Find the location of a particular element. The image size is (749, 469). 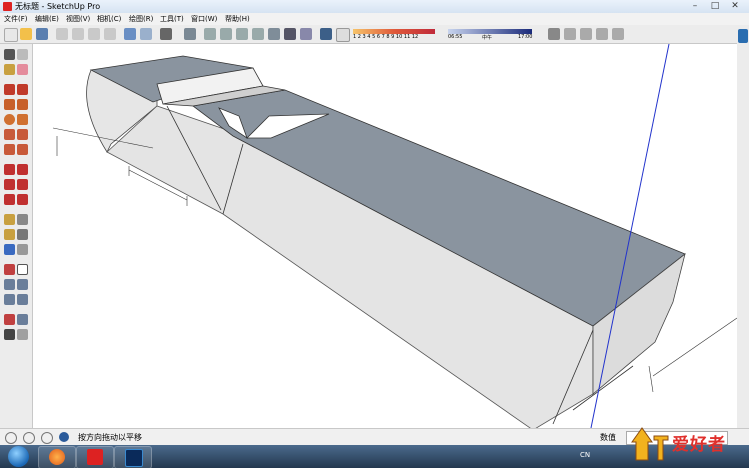

two-point-arc-icon is located at coordinates (22, 134).